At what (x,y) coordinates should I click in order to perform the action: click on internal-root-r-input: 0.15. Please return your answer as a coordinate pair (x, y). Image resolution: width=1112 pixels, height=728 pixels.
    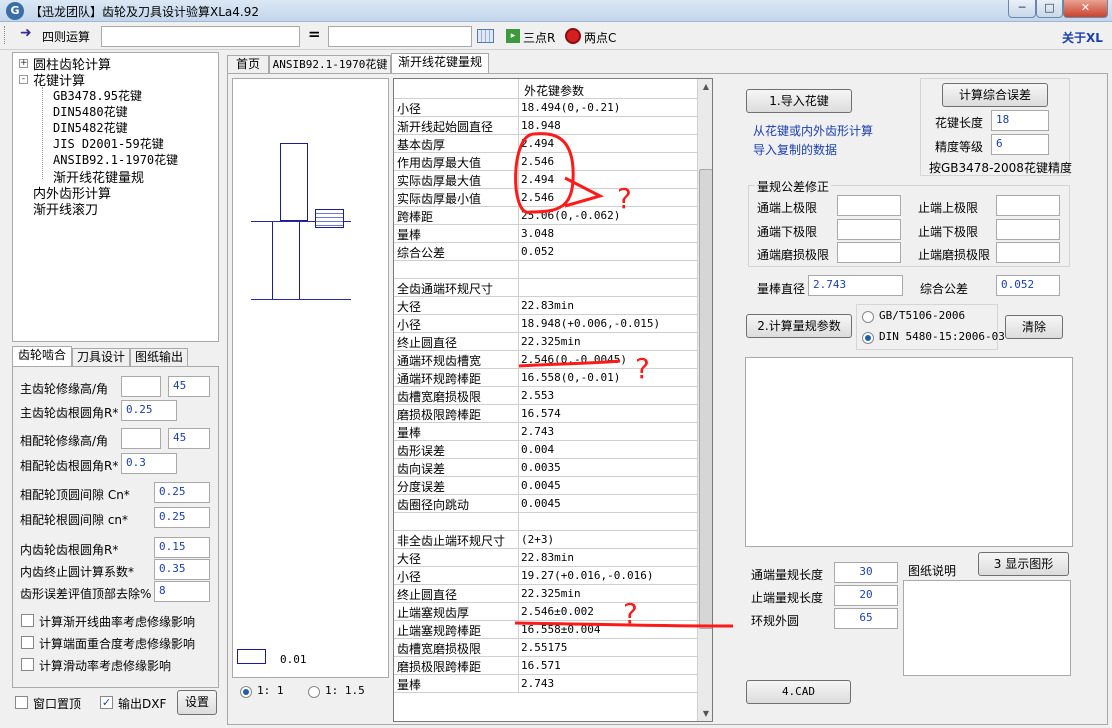
    Looking at the image, I should click on (182, 547).